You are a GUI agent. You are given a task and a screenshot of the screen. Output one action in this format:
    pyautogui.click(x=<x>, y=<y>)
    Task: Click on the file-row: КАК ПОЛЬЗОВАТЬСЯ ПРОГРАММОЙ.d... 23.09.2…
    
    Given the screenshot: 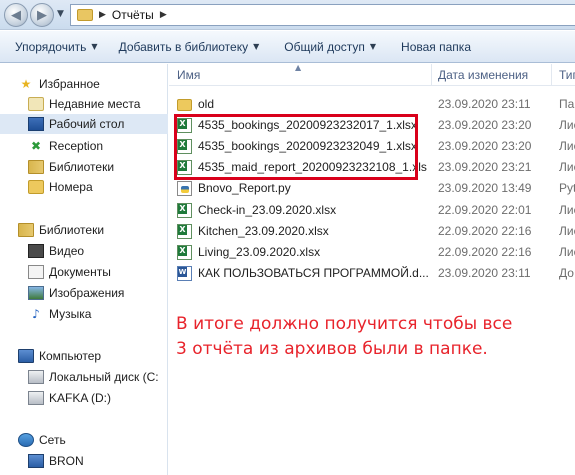 What is the action you would take?
    pyautogui.click(x=372, y=273)
    